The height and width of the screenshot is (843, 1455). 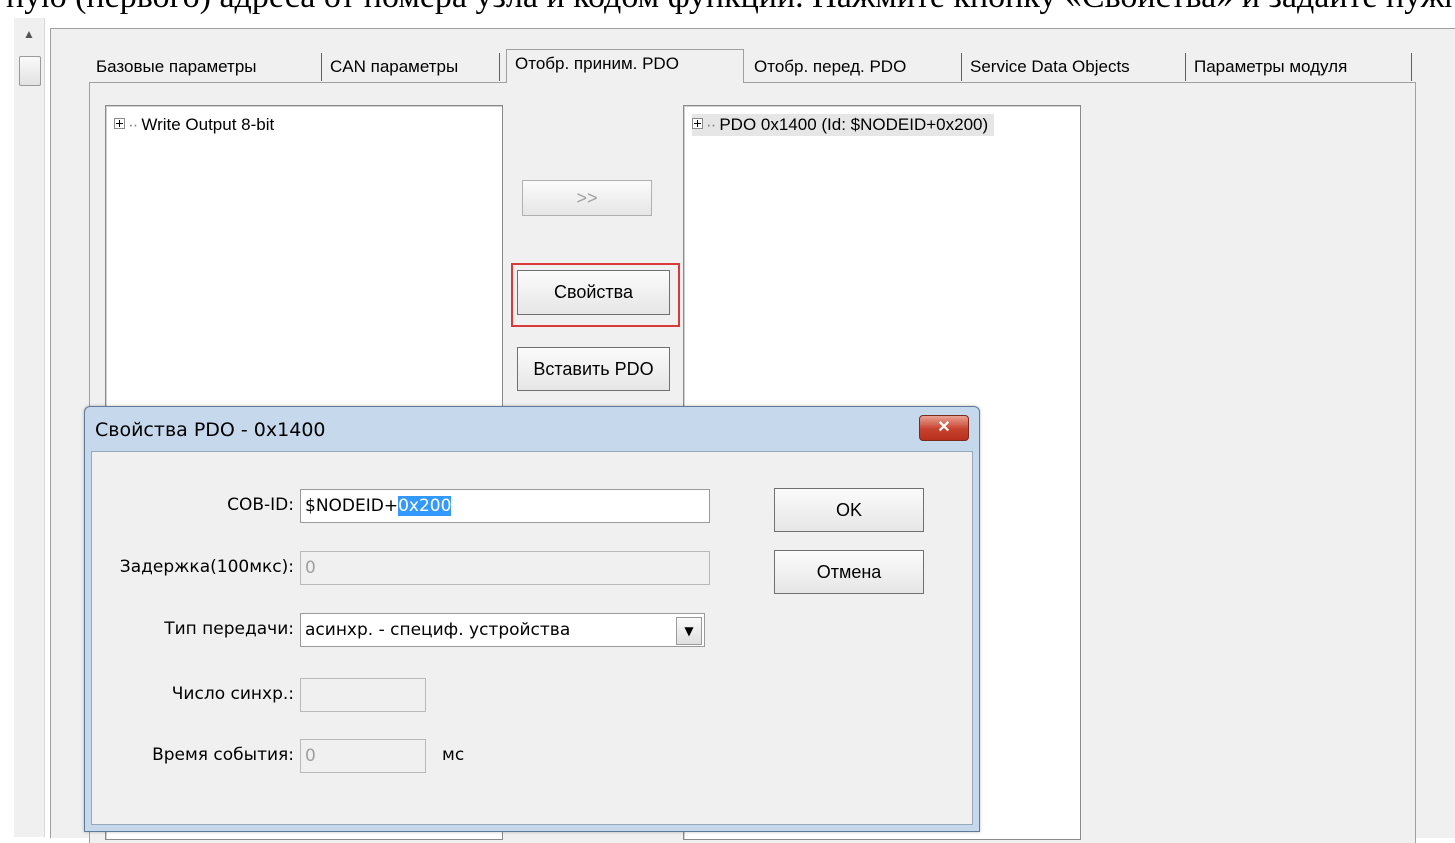 I want to click on insert-pdo-button: Вставить PDO, so click(x=593, y=369).